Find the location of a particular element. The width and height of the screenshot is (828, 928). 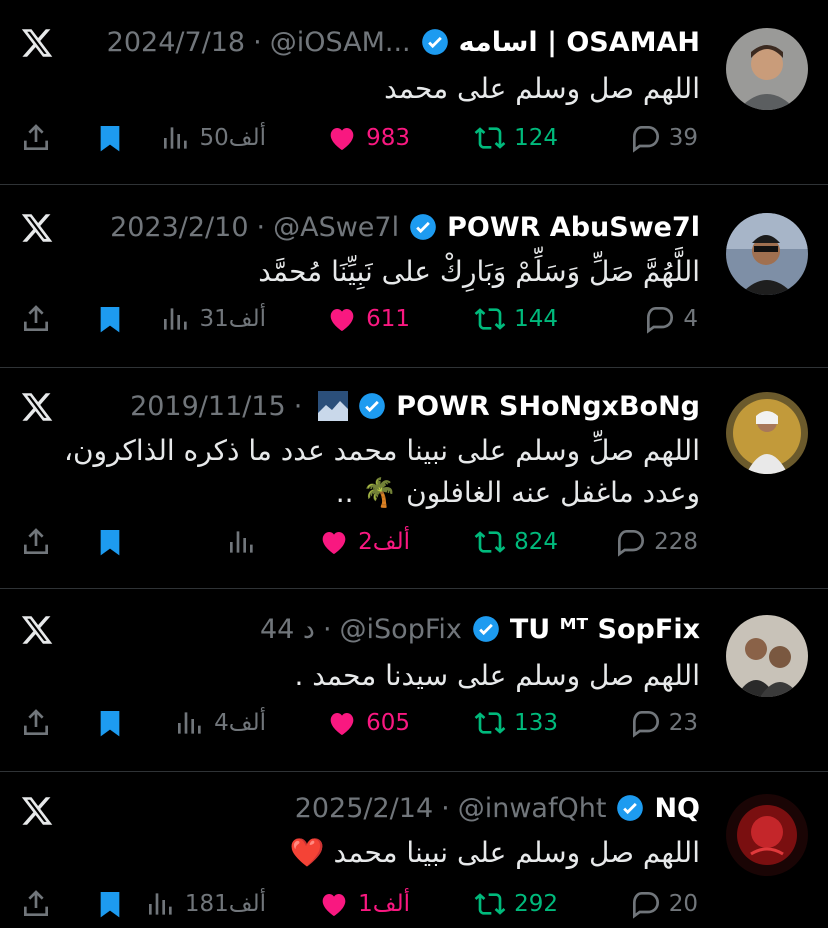

tweet-meta: @ASwe7l · 2023/2/10 is located at coordinates (254, 227).